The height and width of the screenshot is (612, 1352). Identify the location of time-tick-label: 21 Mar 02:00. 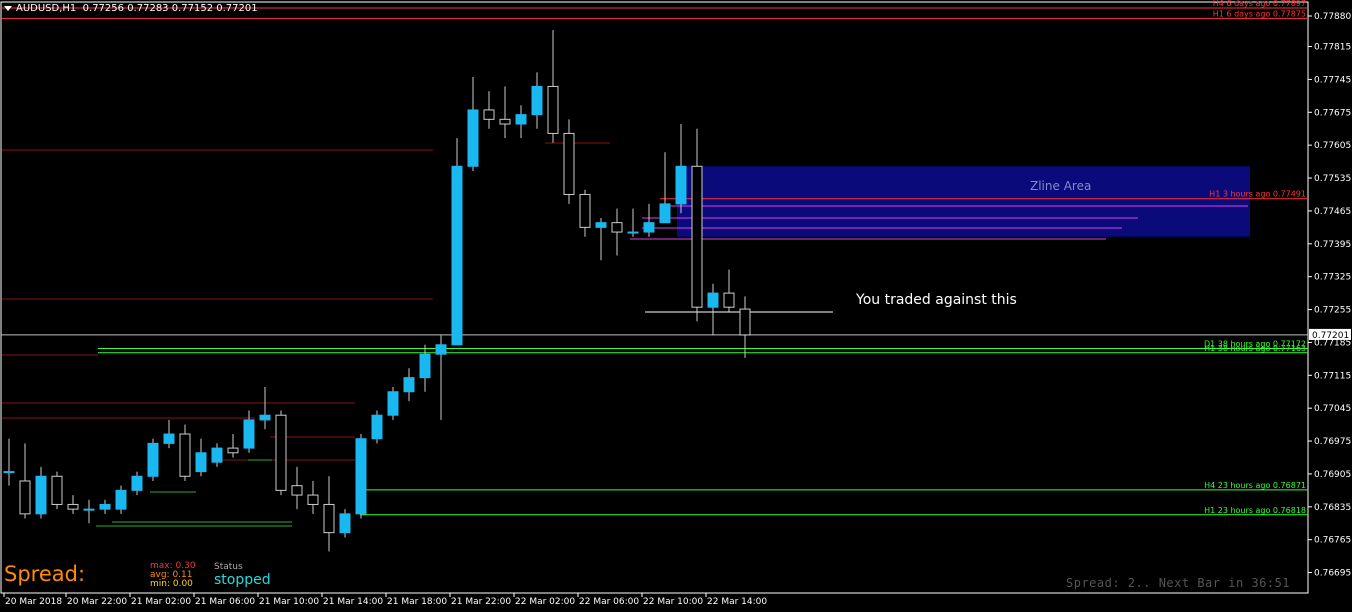
(161, 602).